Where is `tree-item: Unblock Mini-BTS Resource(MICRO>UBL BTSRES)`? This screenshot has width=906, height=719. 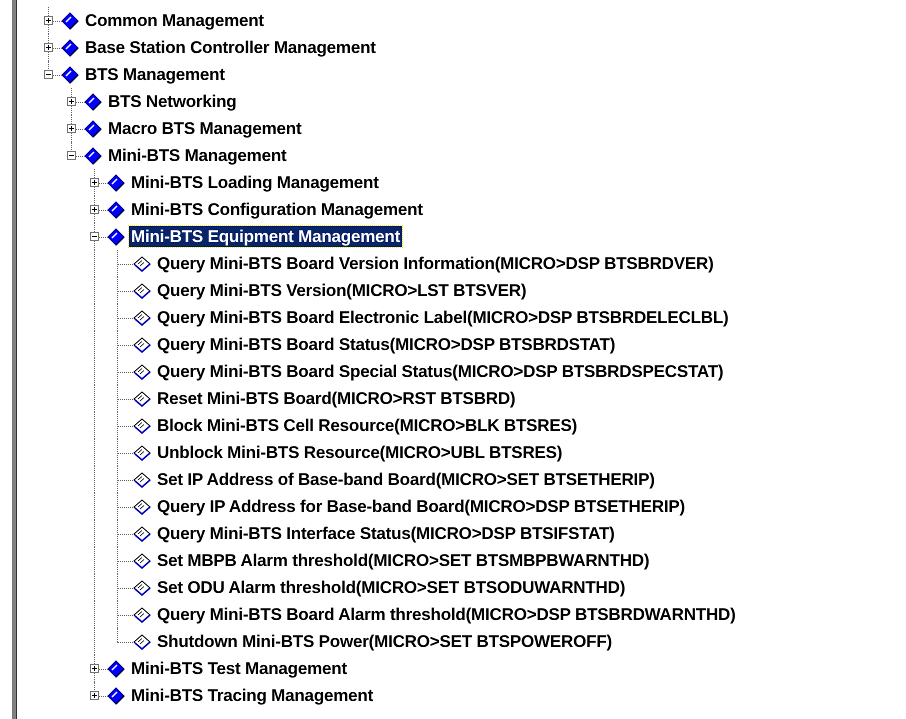 tree-item: Unblock Mini-BTS Resource(MICRO>UBL BTSRES) is located at coordinates (359, 452).